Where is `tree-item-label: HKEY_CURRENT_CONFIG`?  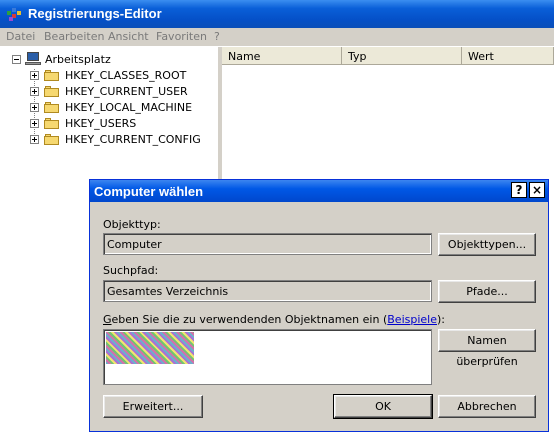
tree-item-label: HKEY_CURRENT_CONFIG is located at coordinates (133, 139).